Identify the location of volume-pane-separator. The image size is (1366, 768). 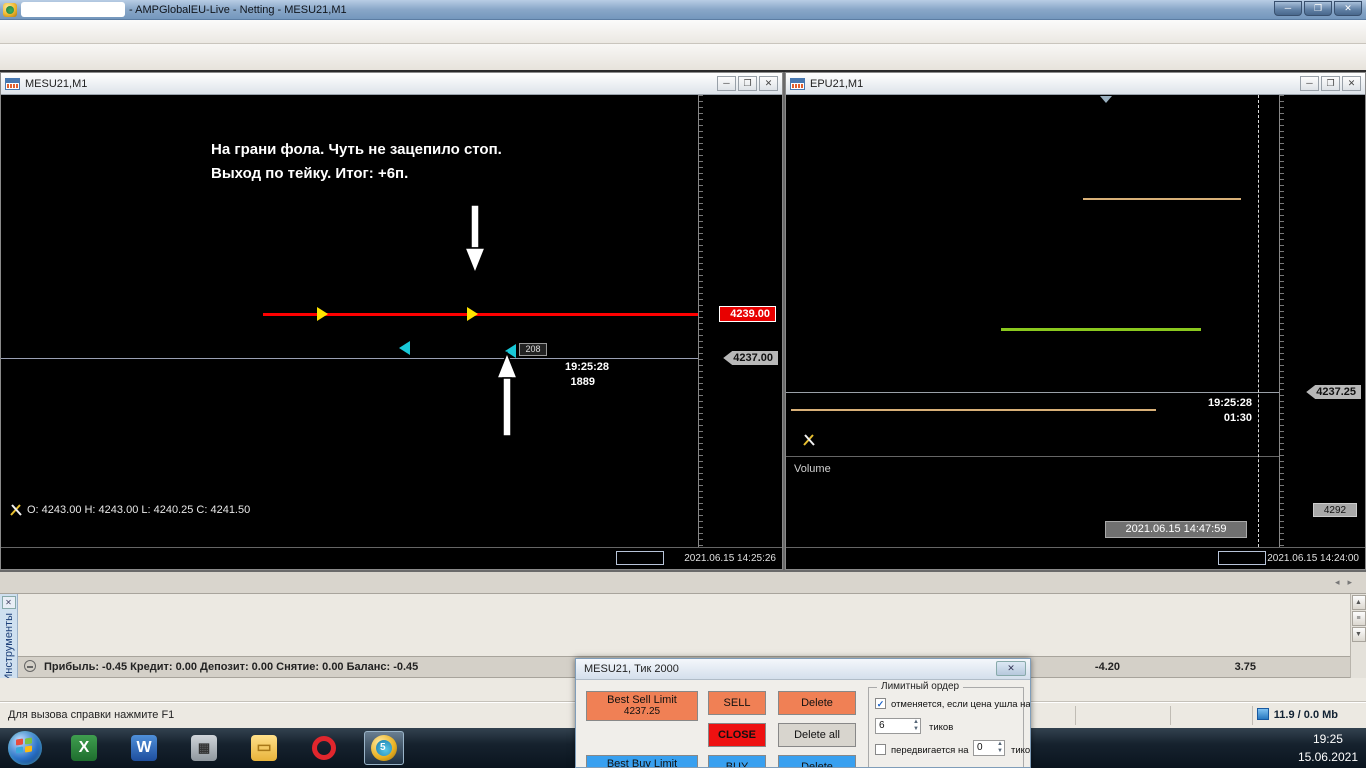
(1032, 456).